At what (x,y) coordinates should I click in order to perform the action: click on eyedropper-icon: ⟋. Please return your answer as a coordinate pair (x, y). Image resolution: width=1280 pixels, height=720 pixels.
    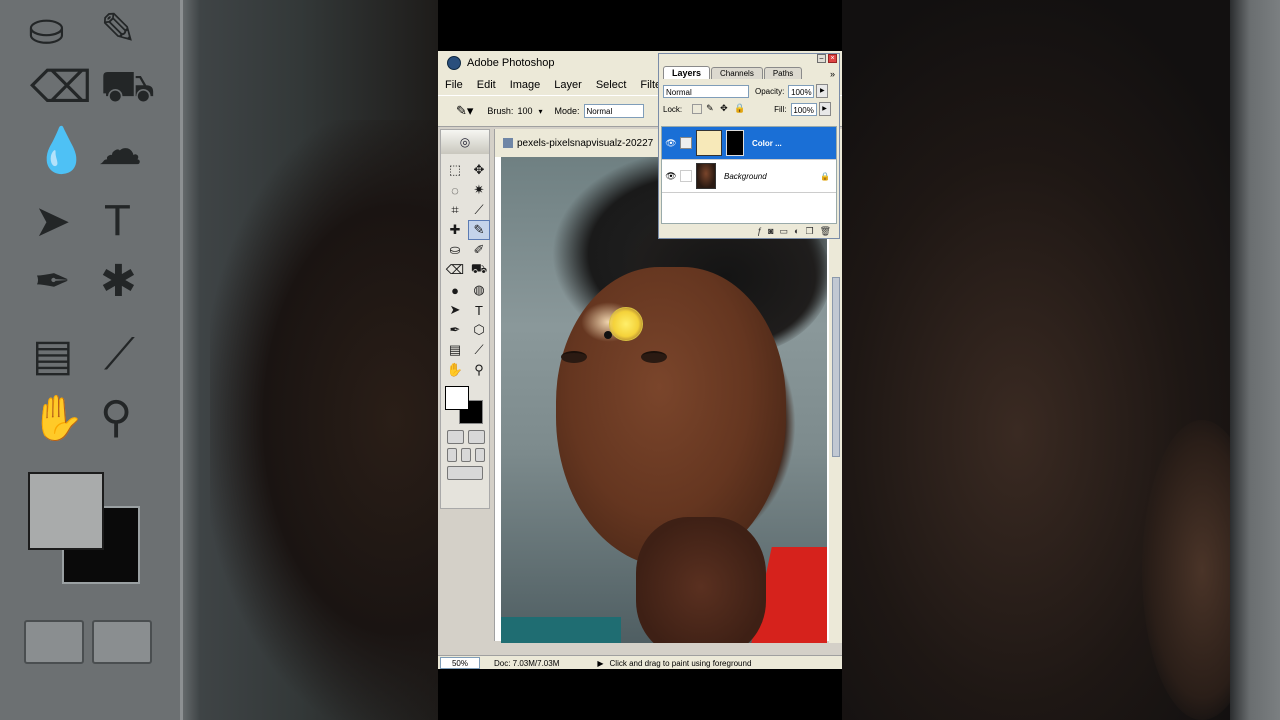
    Looking at the image, I should click on (479, 350).